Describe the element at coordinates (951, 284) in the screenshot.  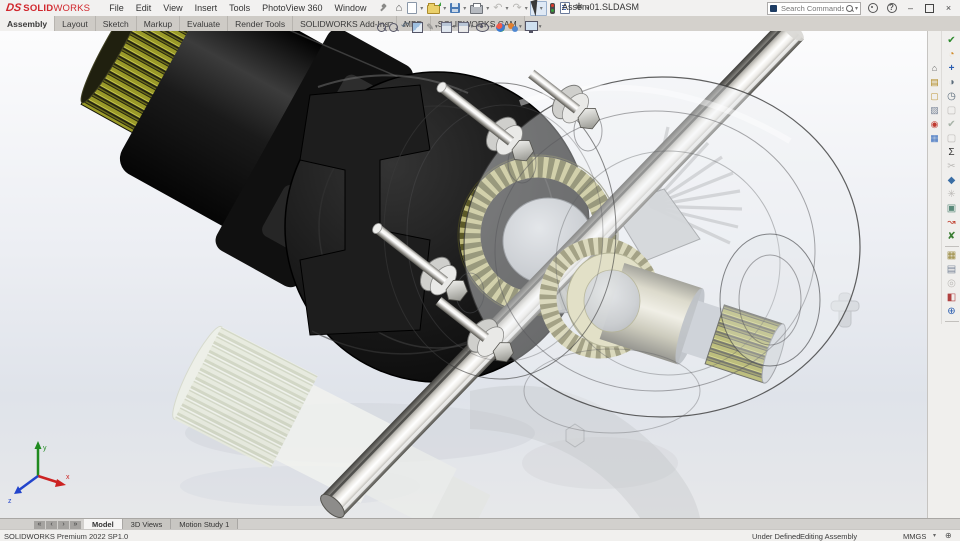
I see `verify-icon: ◎` at that location.